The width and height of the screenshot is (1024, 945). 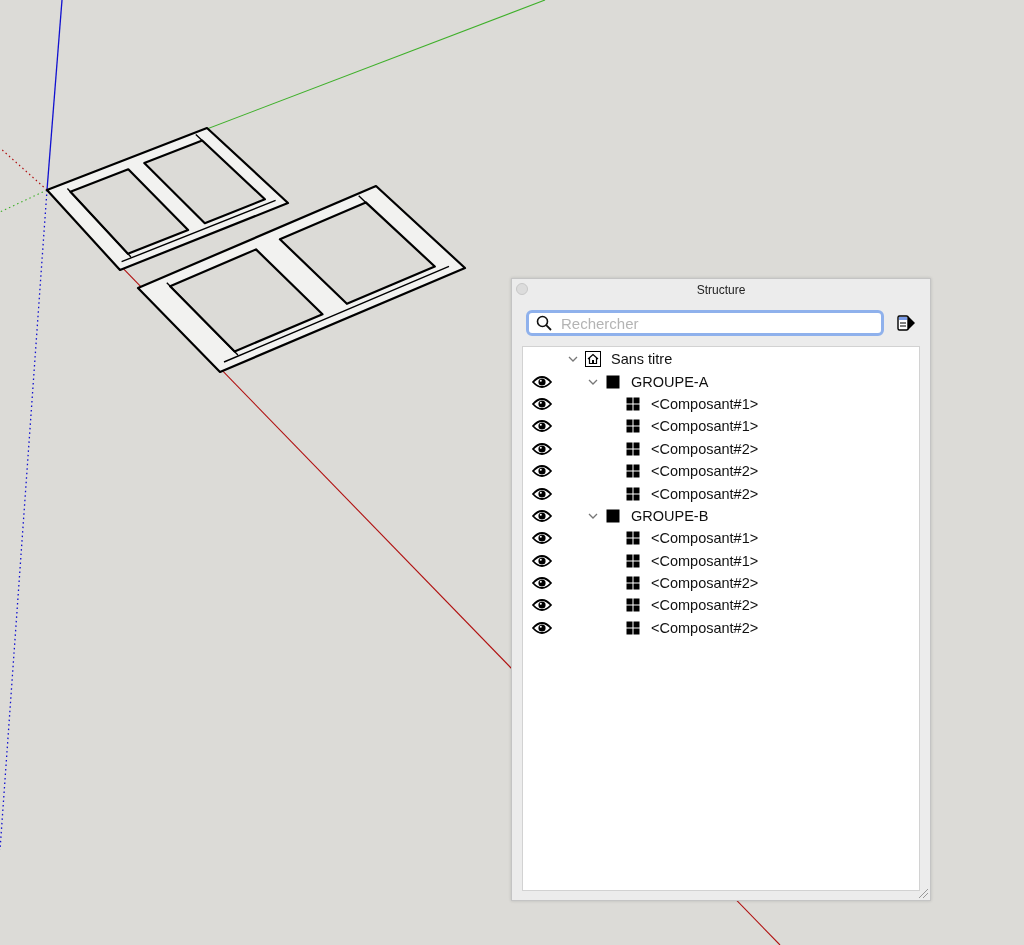 I want to click on tree-item: GROUPE-B, so click(x=670, y=515).